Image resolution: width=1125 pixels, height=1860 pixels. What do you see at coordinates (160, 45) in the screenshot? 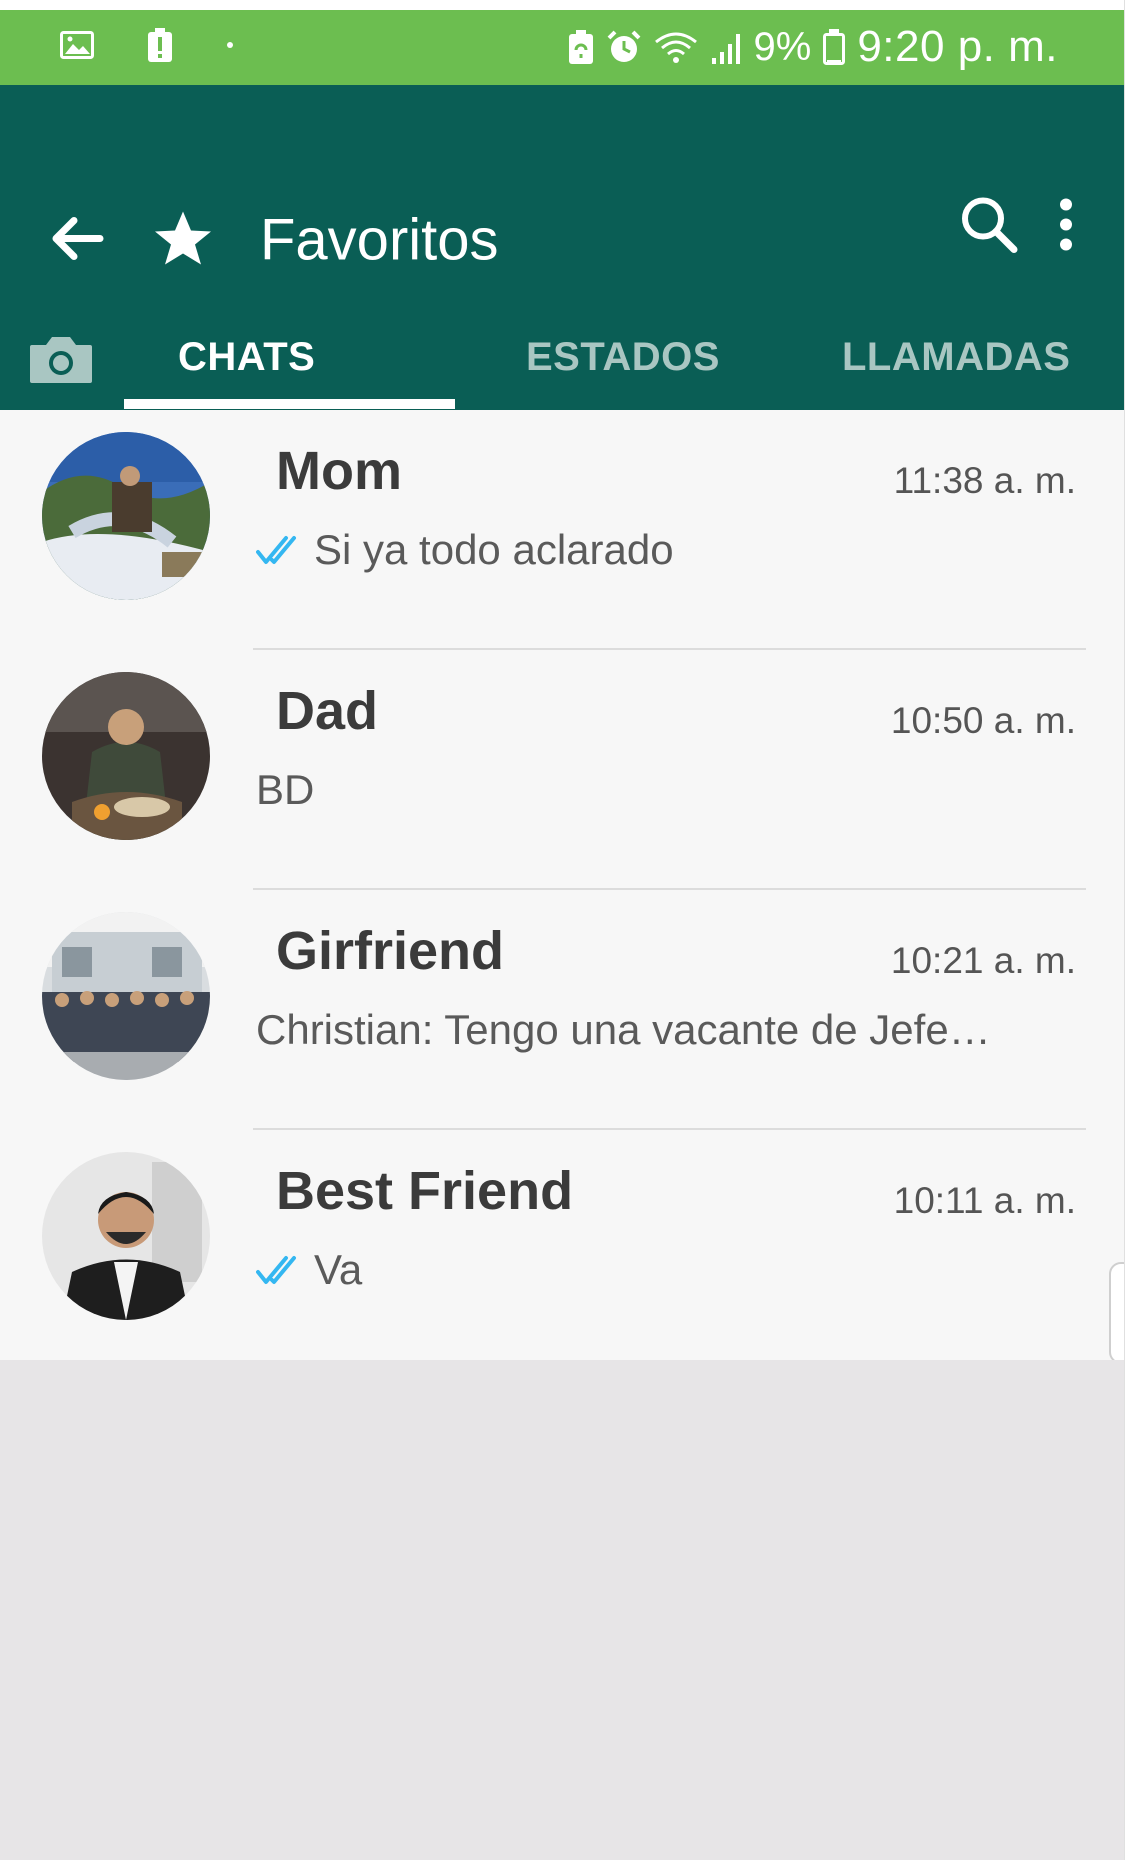
I see `battery-alert-icon` at bounding box center [160, 45].